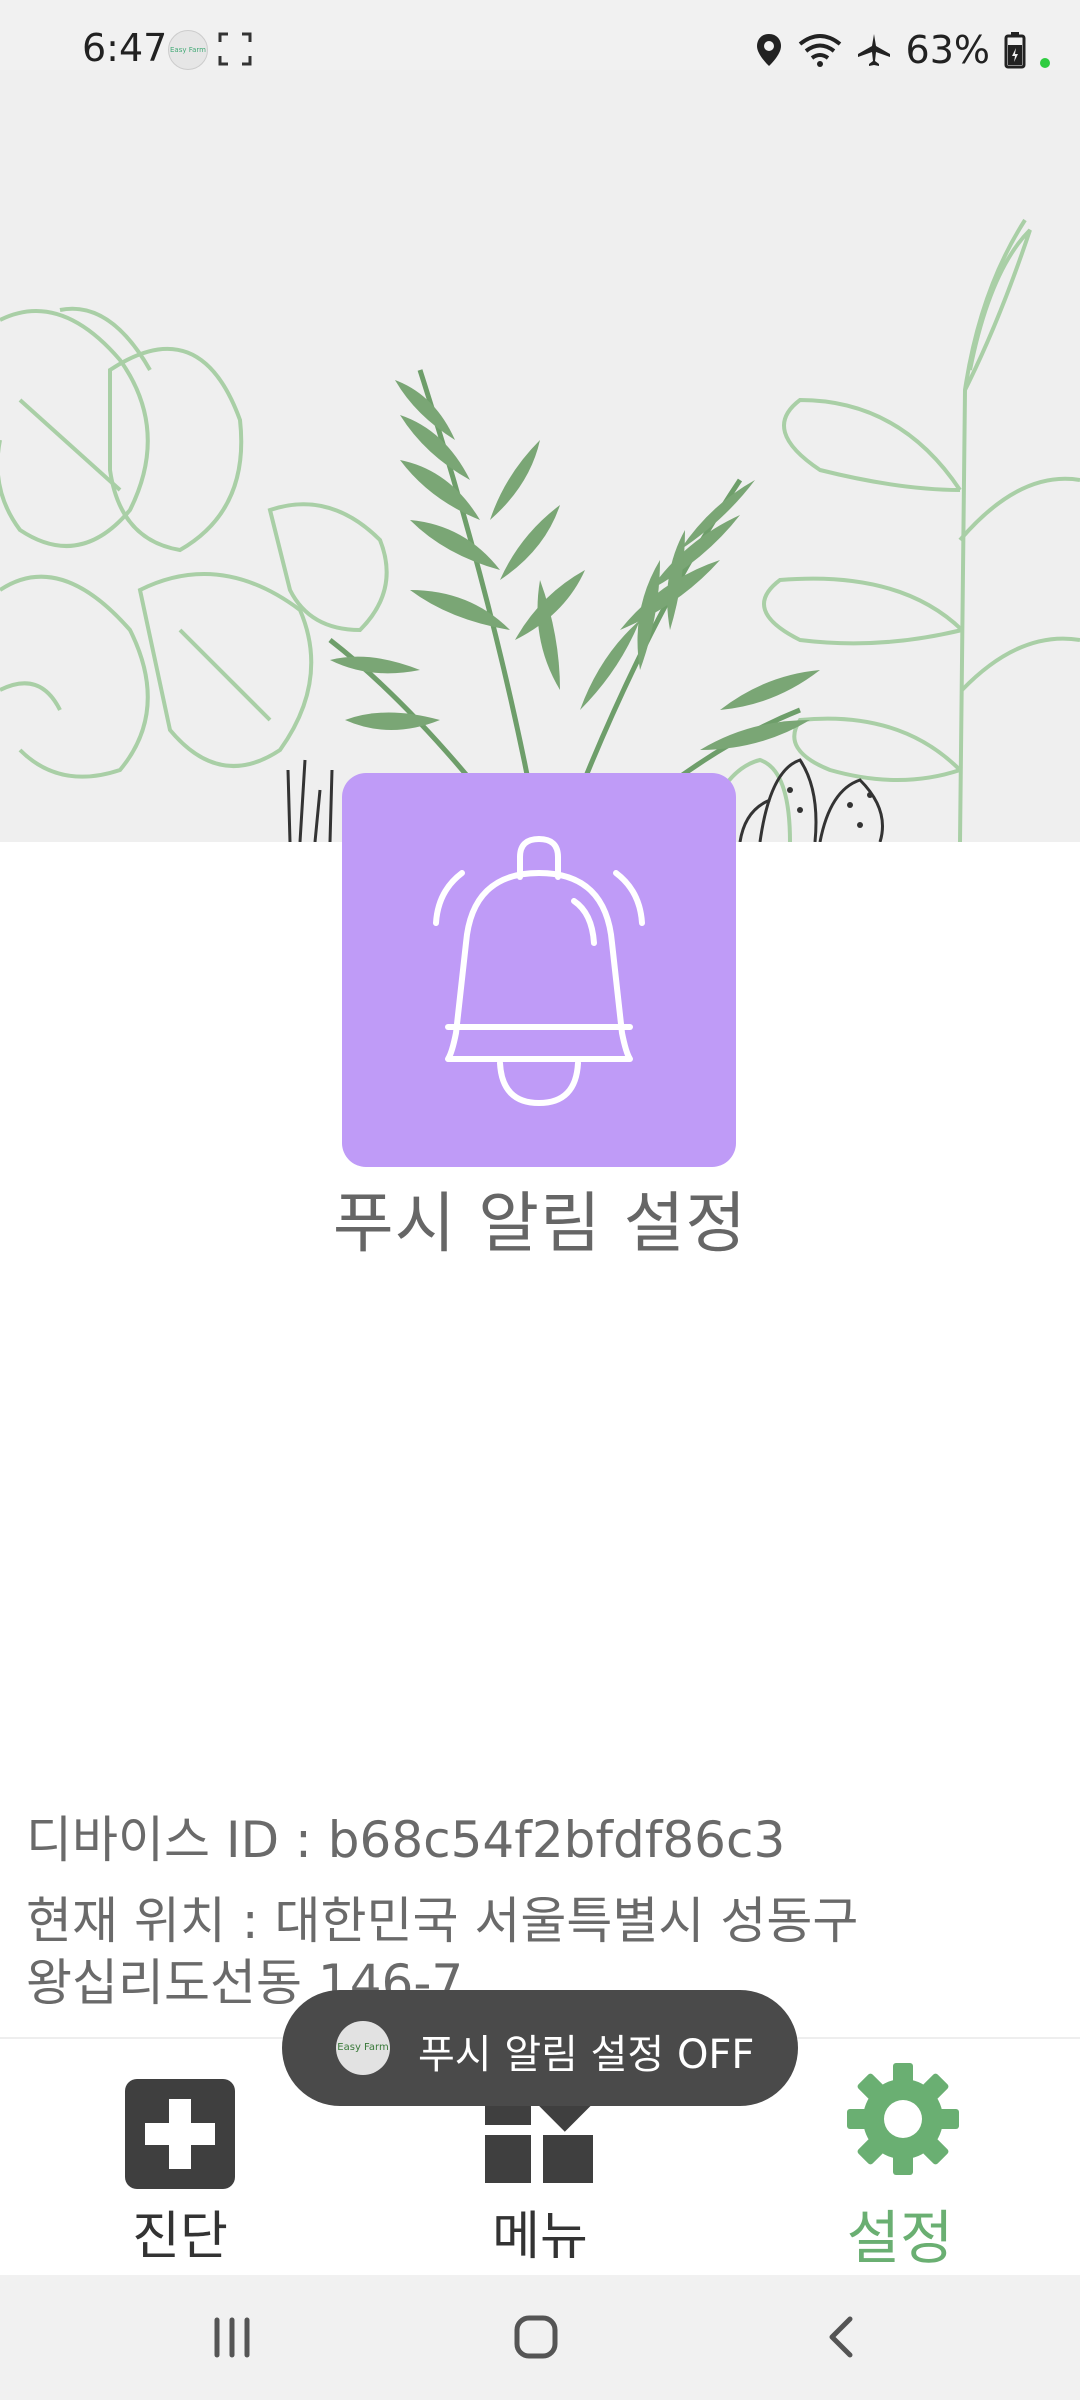 The width and height of the screenshot is (1080, 2404). I want to click on plus-icon, so click(180, 2134).